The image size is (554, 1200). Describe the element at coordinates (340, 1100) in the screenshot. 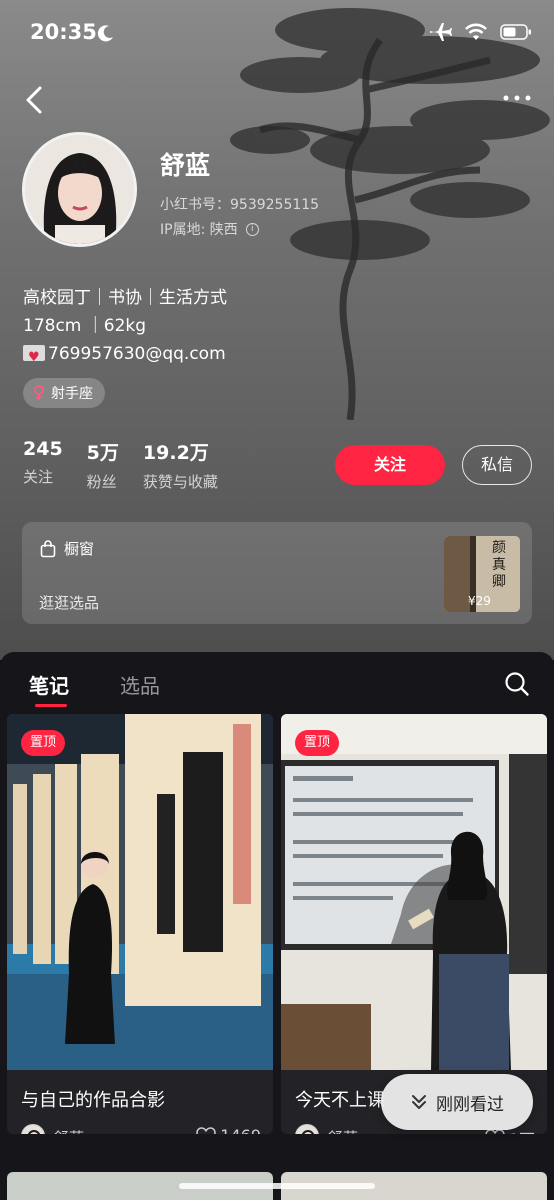

I see `note-title: 今天不上课` at that location.